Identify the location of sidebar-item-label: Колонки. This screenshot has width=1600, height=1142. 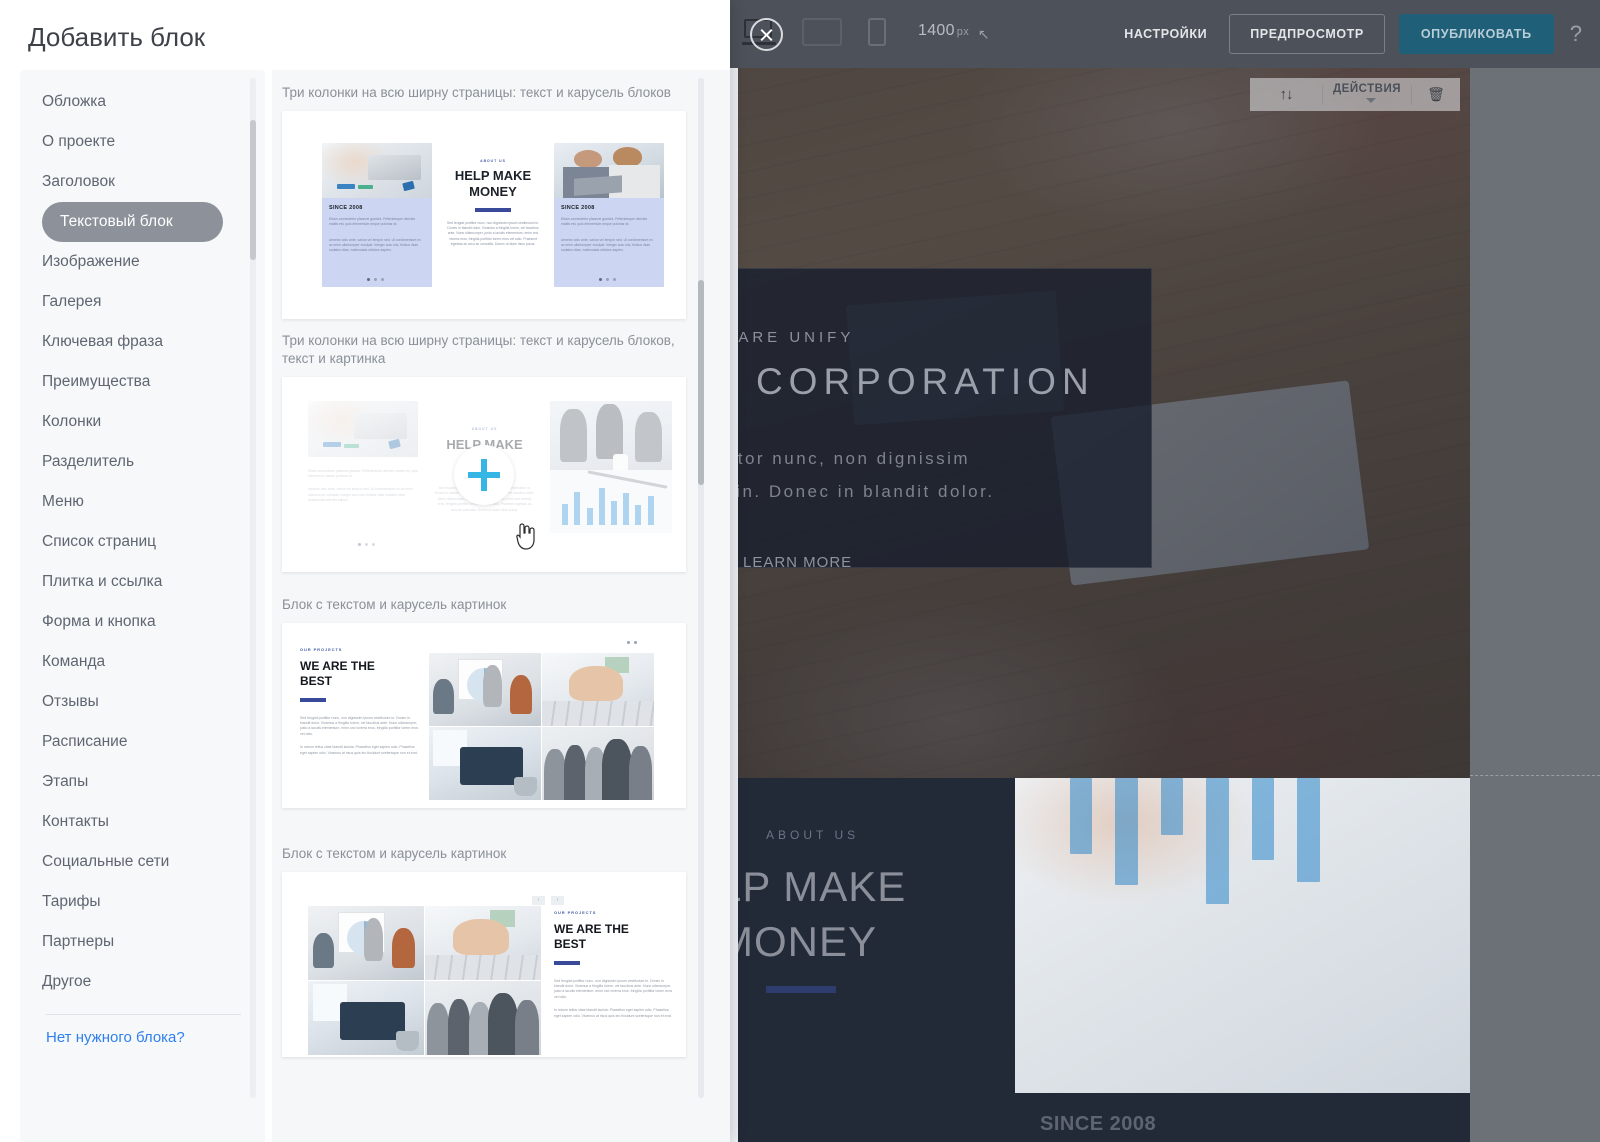
(72, 421).